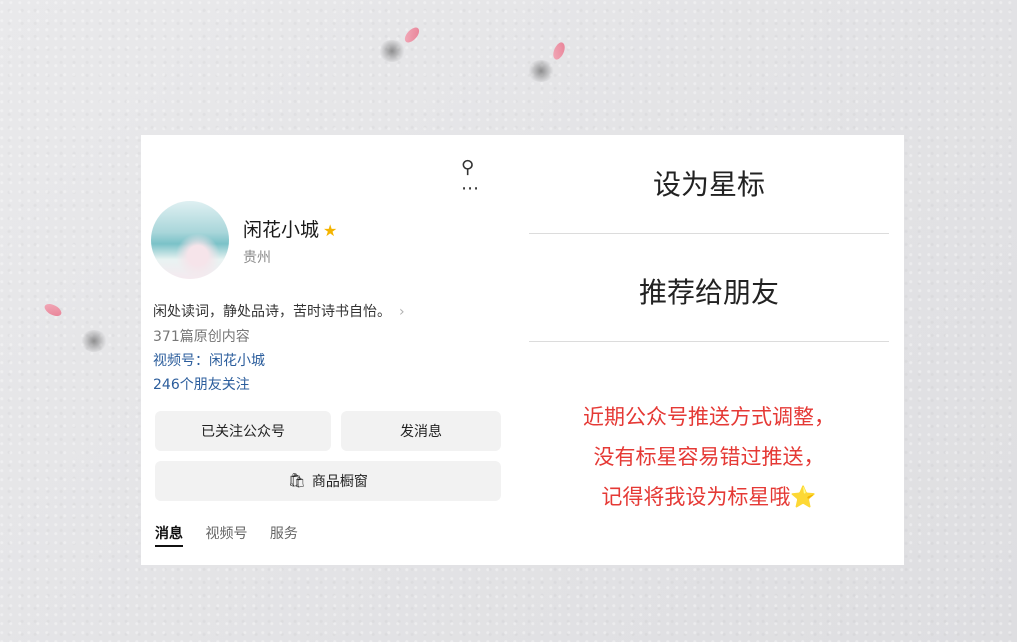  Describe the element at coordinates (201, 337) in the screenshot. I see `original-content-count: 371篇原创内容` at that location.